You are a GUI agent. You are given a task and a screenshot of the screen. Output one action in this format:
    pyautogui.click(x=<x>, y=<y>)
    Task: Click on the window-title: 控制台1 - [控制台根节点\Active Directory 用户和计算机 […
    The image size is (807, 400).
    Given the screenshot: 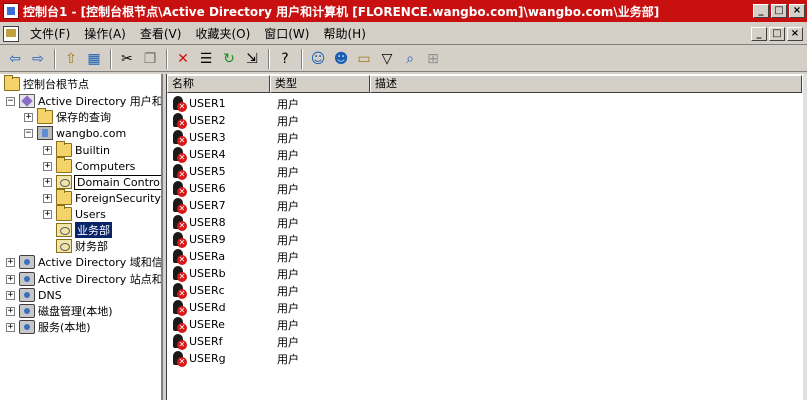 What is the action you would take?
    pyautogui.click(x=341, y=11)
    